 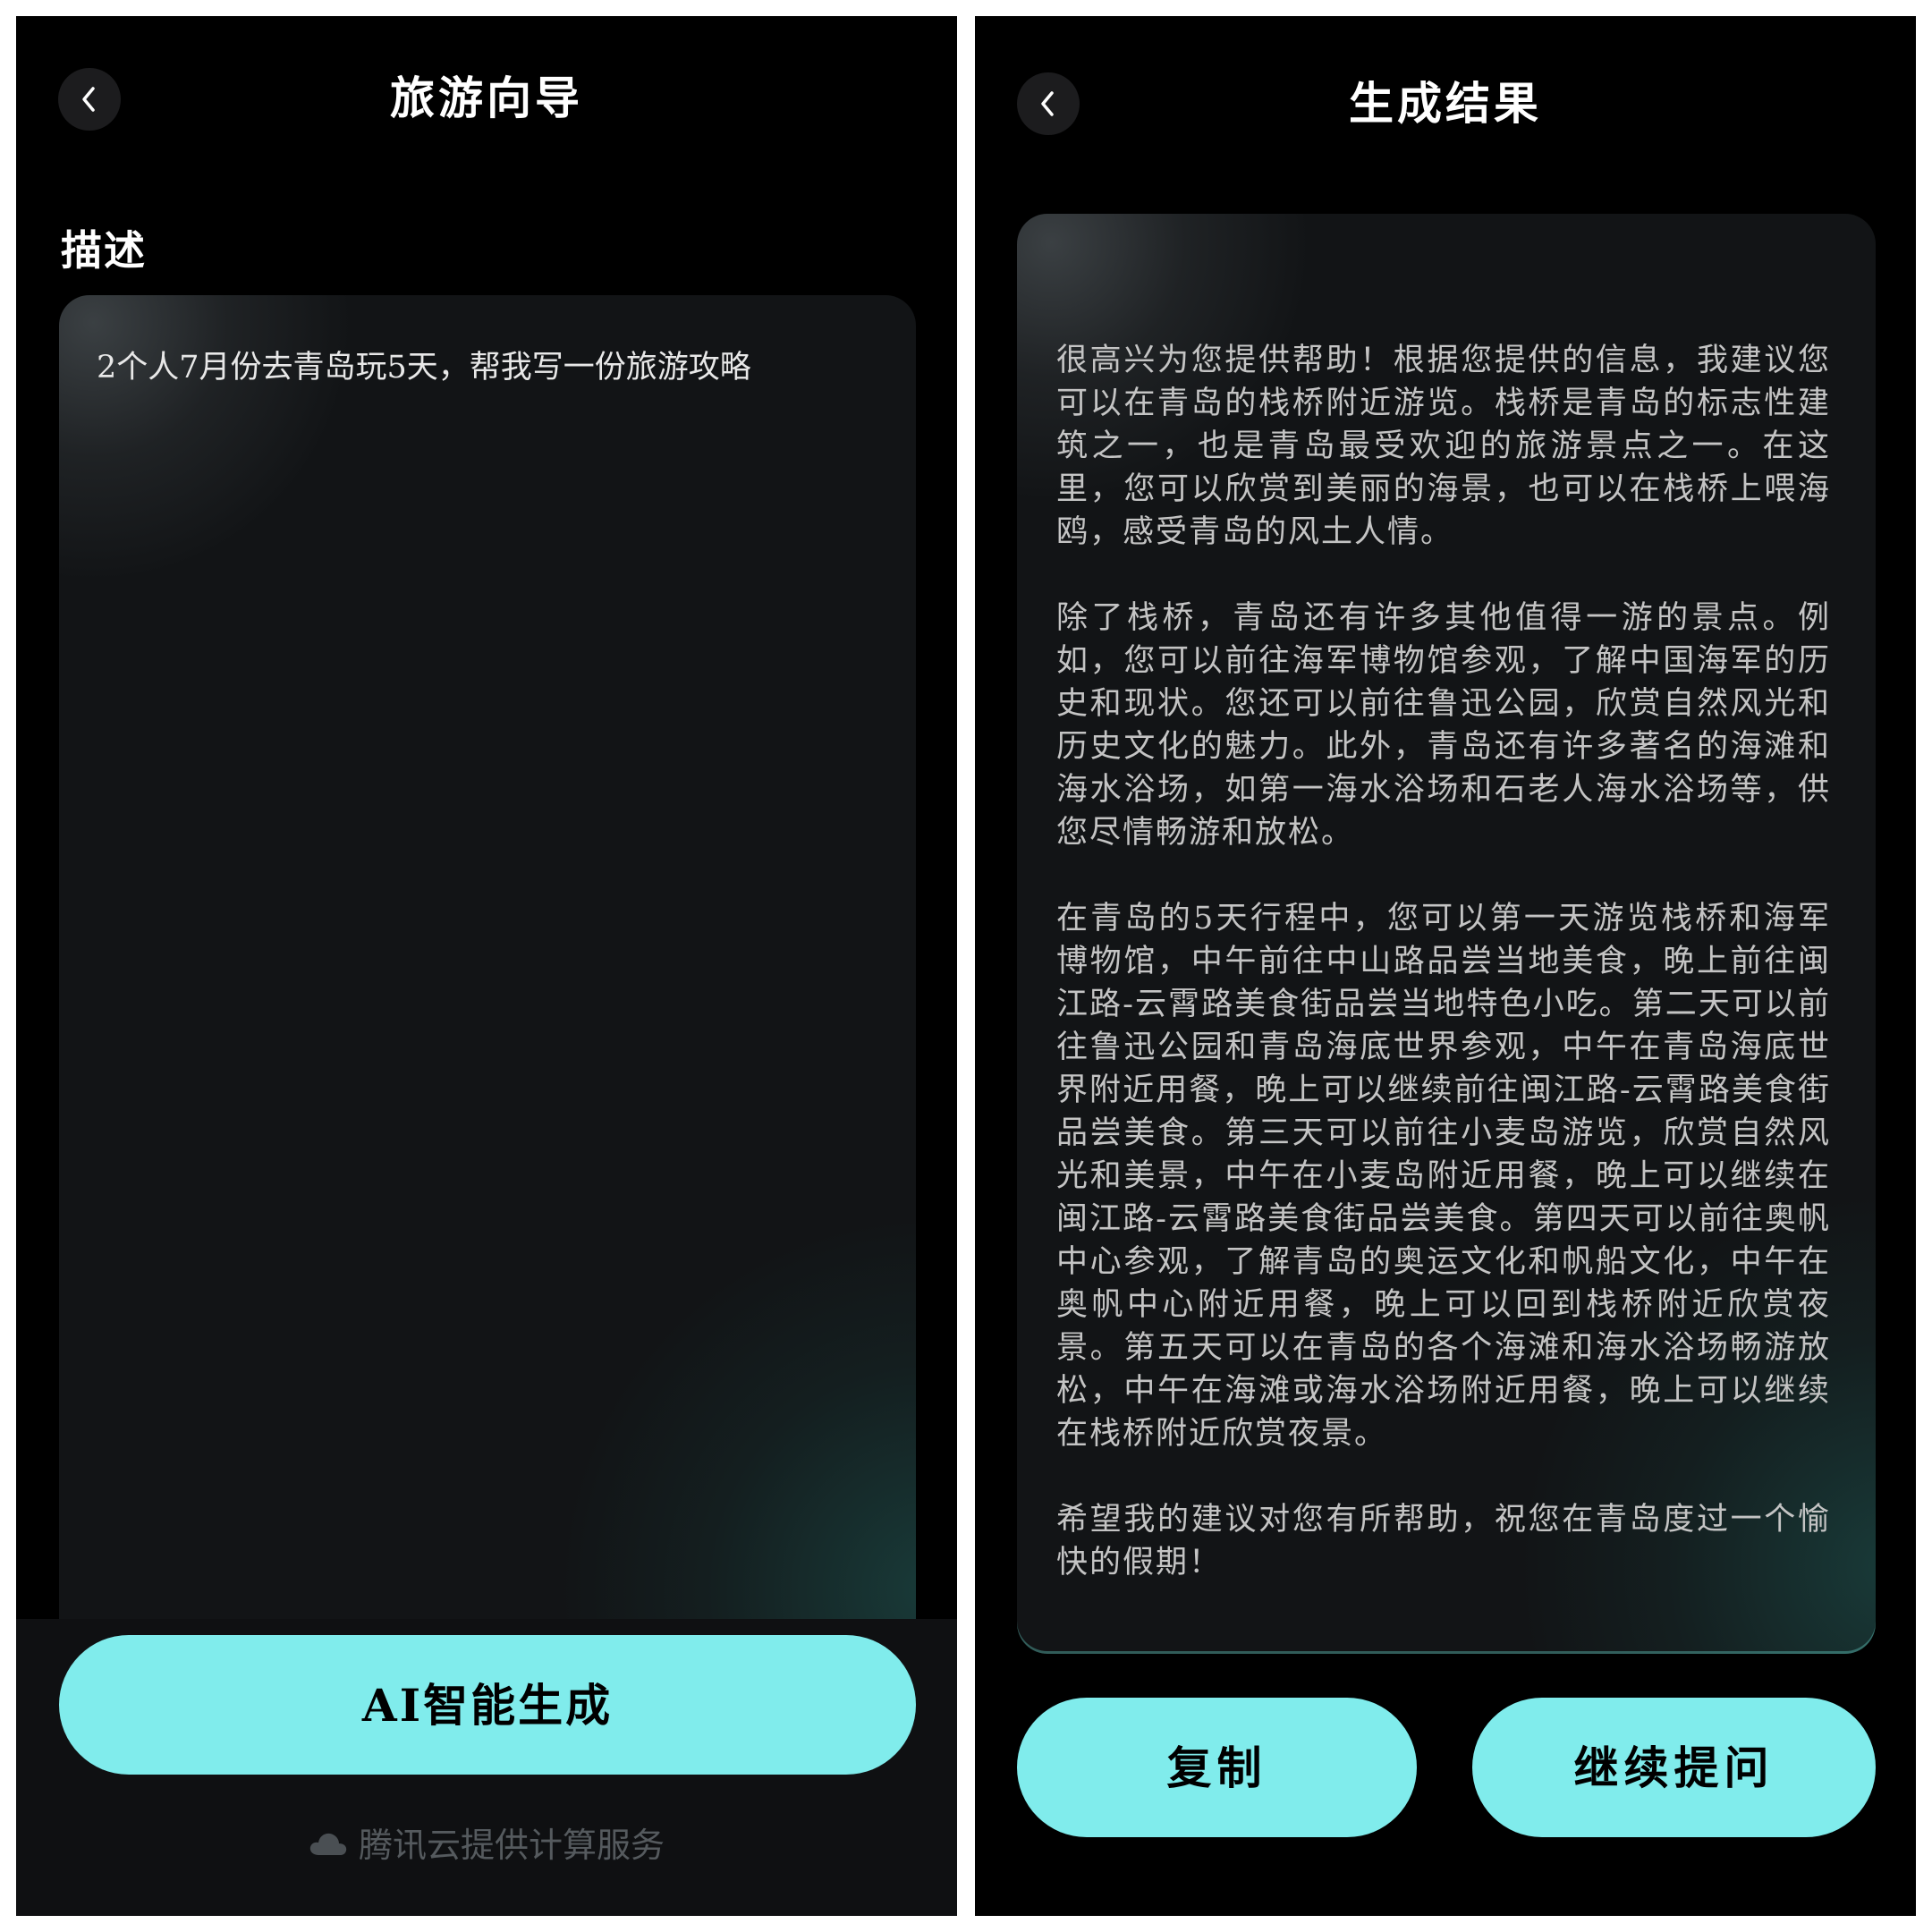 I want to click on description-label: 描述, so click(x=104, y=250).